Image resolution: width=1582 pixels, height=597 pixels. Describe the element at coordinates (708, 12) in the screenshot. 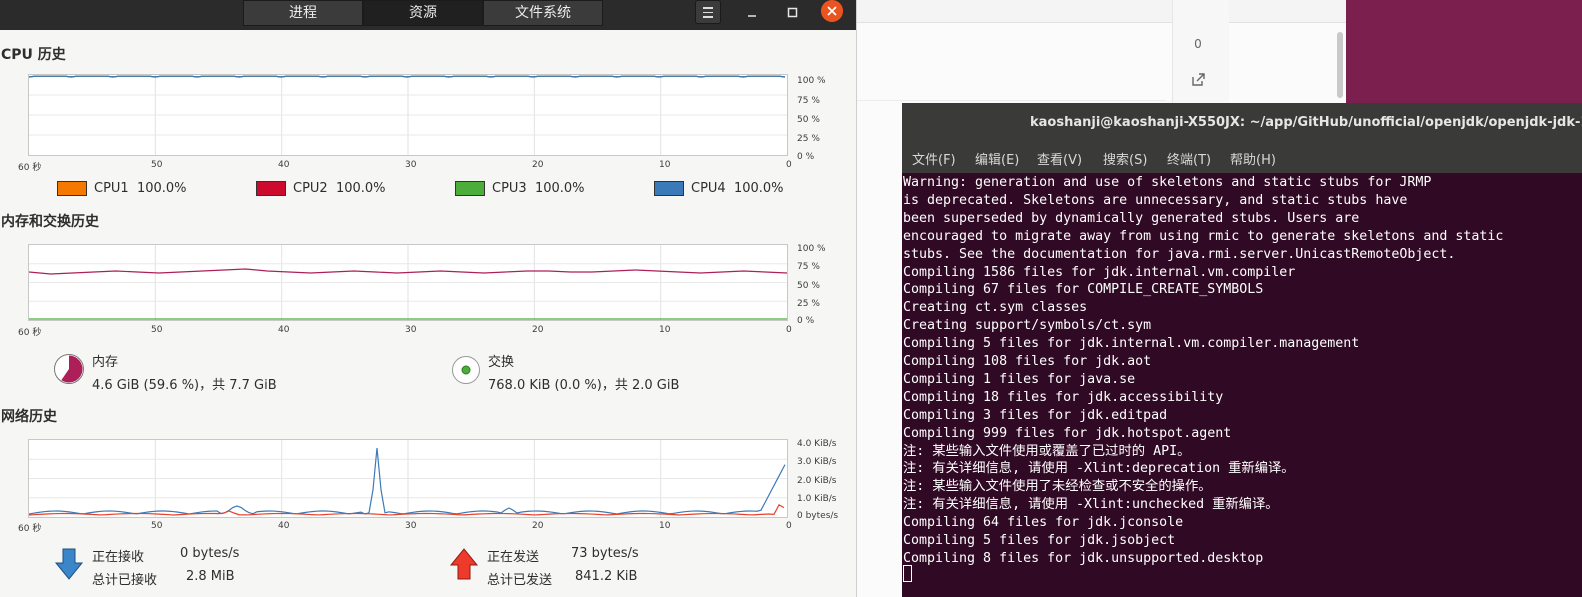

I see `hamburger-menu-button` at that location.